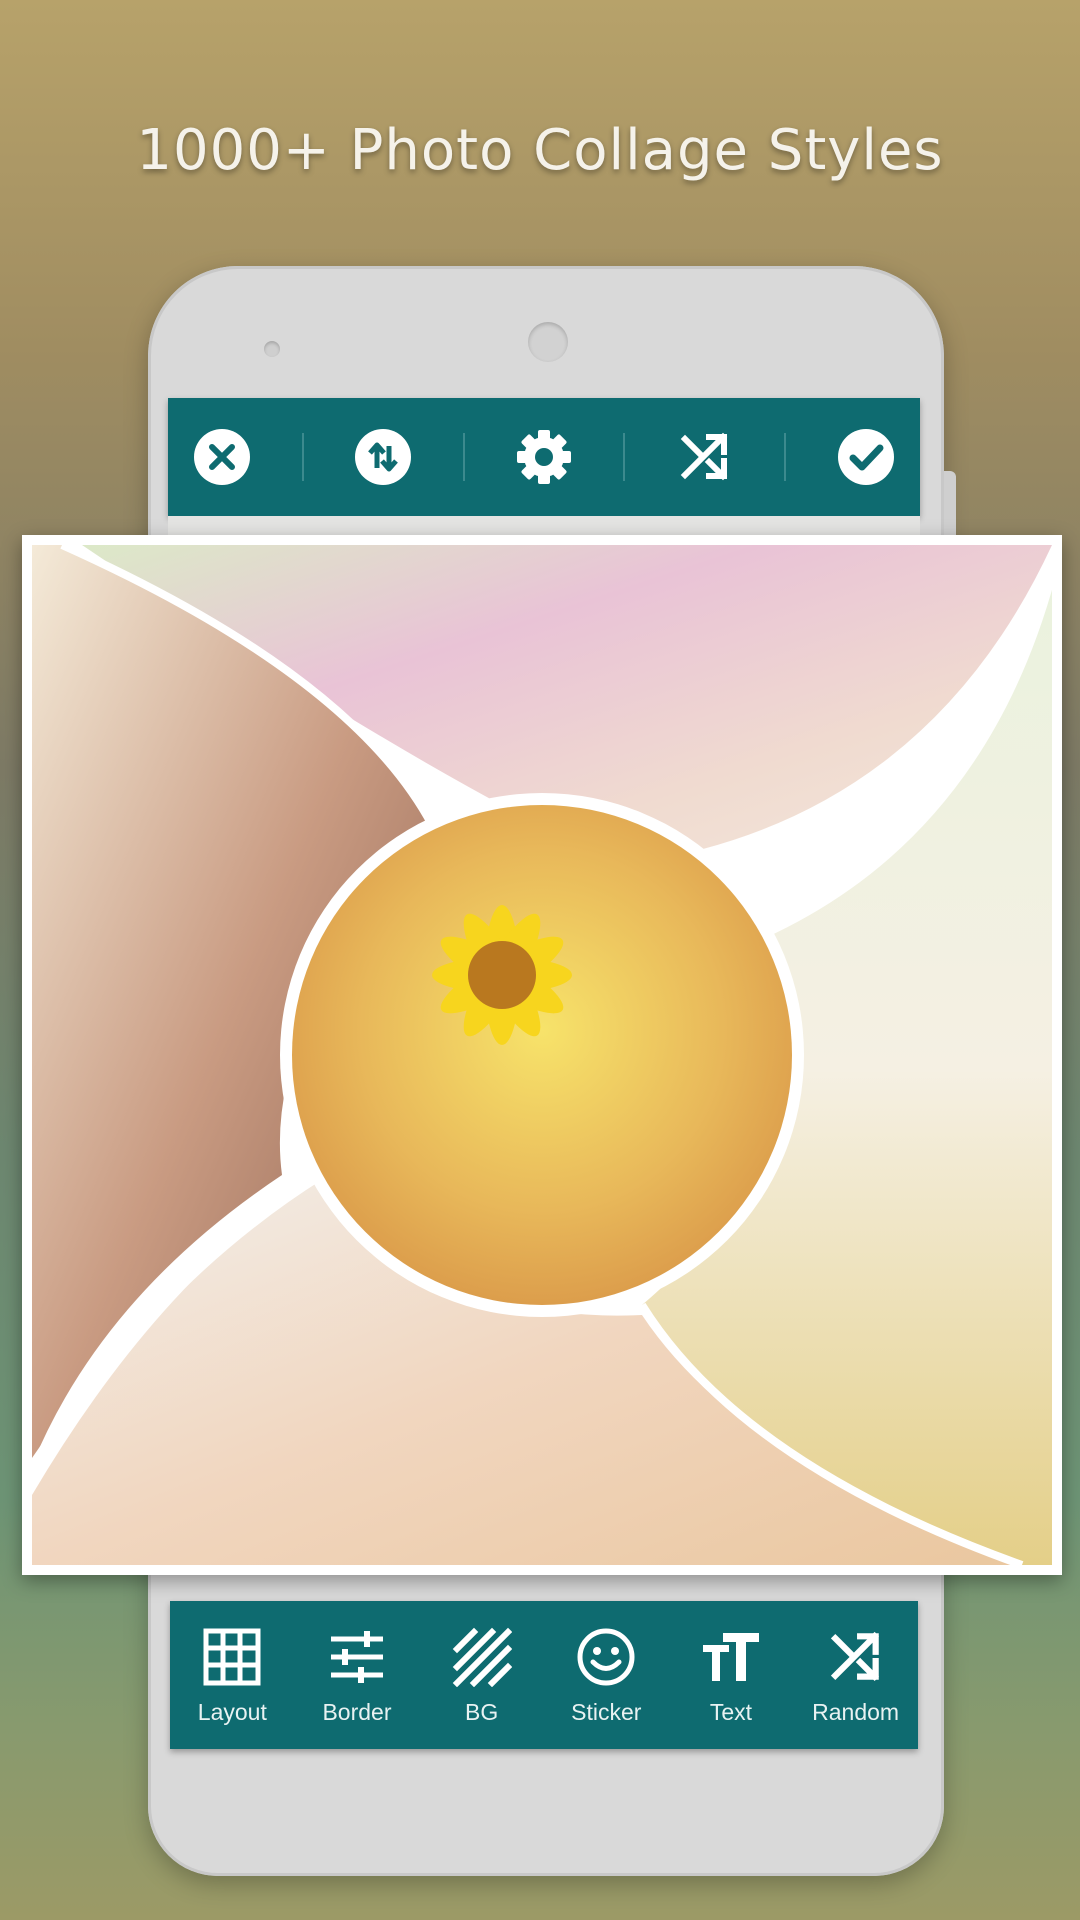  I want to click on confirm-button, so click(866, 457).